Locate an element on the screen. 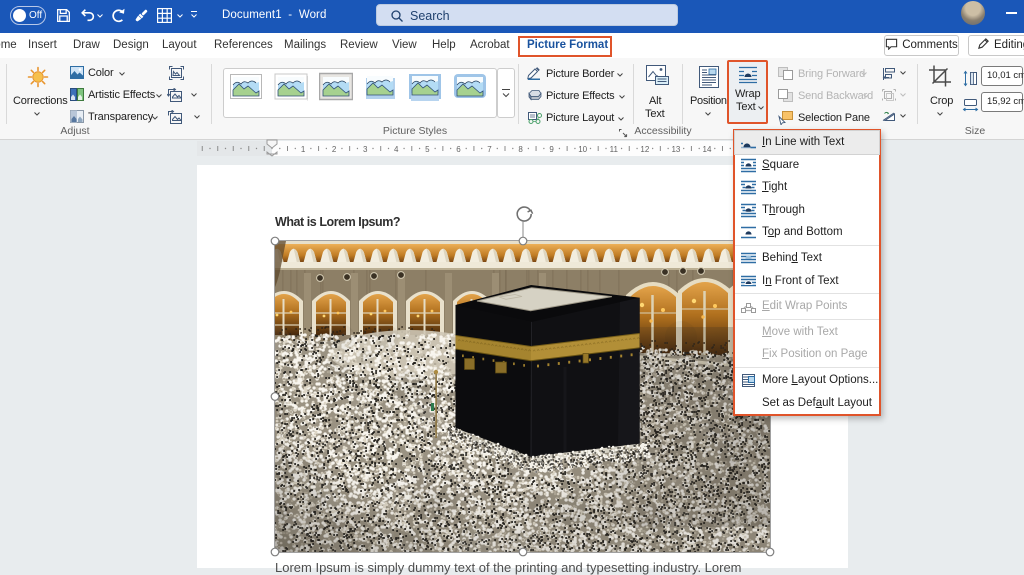 This screenshot has width=1024, height=575. svg-text: 13 is located at coordinates (675, 149).